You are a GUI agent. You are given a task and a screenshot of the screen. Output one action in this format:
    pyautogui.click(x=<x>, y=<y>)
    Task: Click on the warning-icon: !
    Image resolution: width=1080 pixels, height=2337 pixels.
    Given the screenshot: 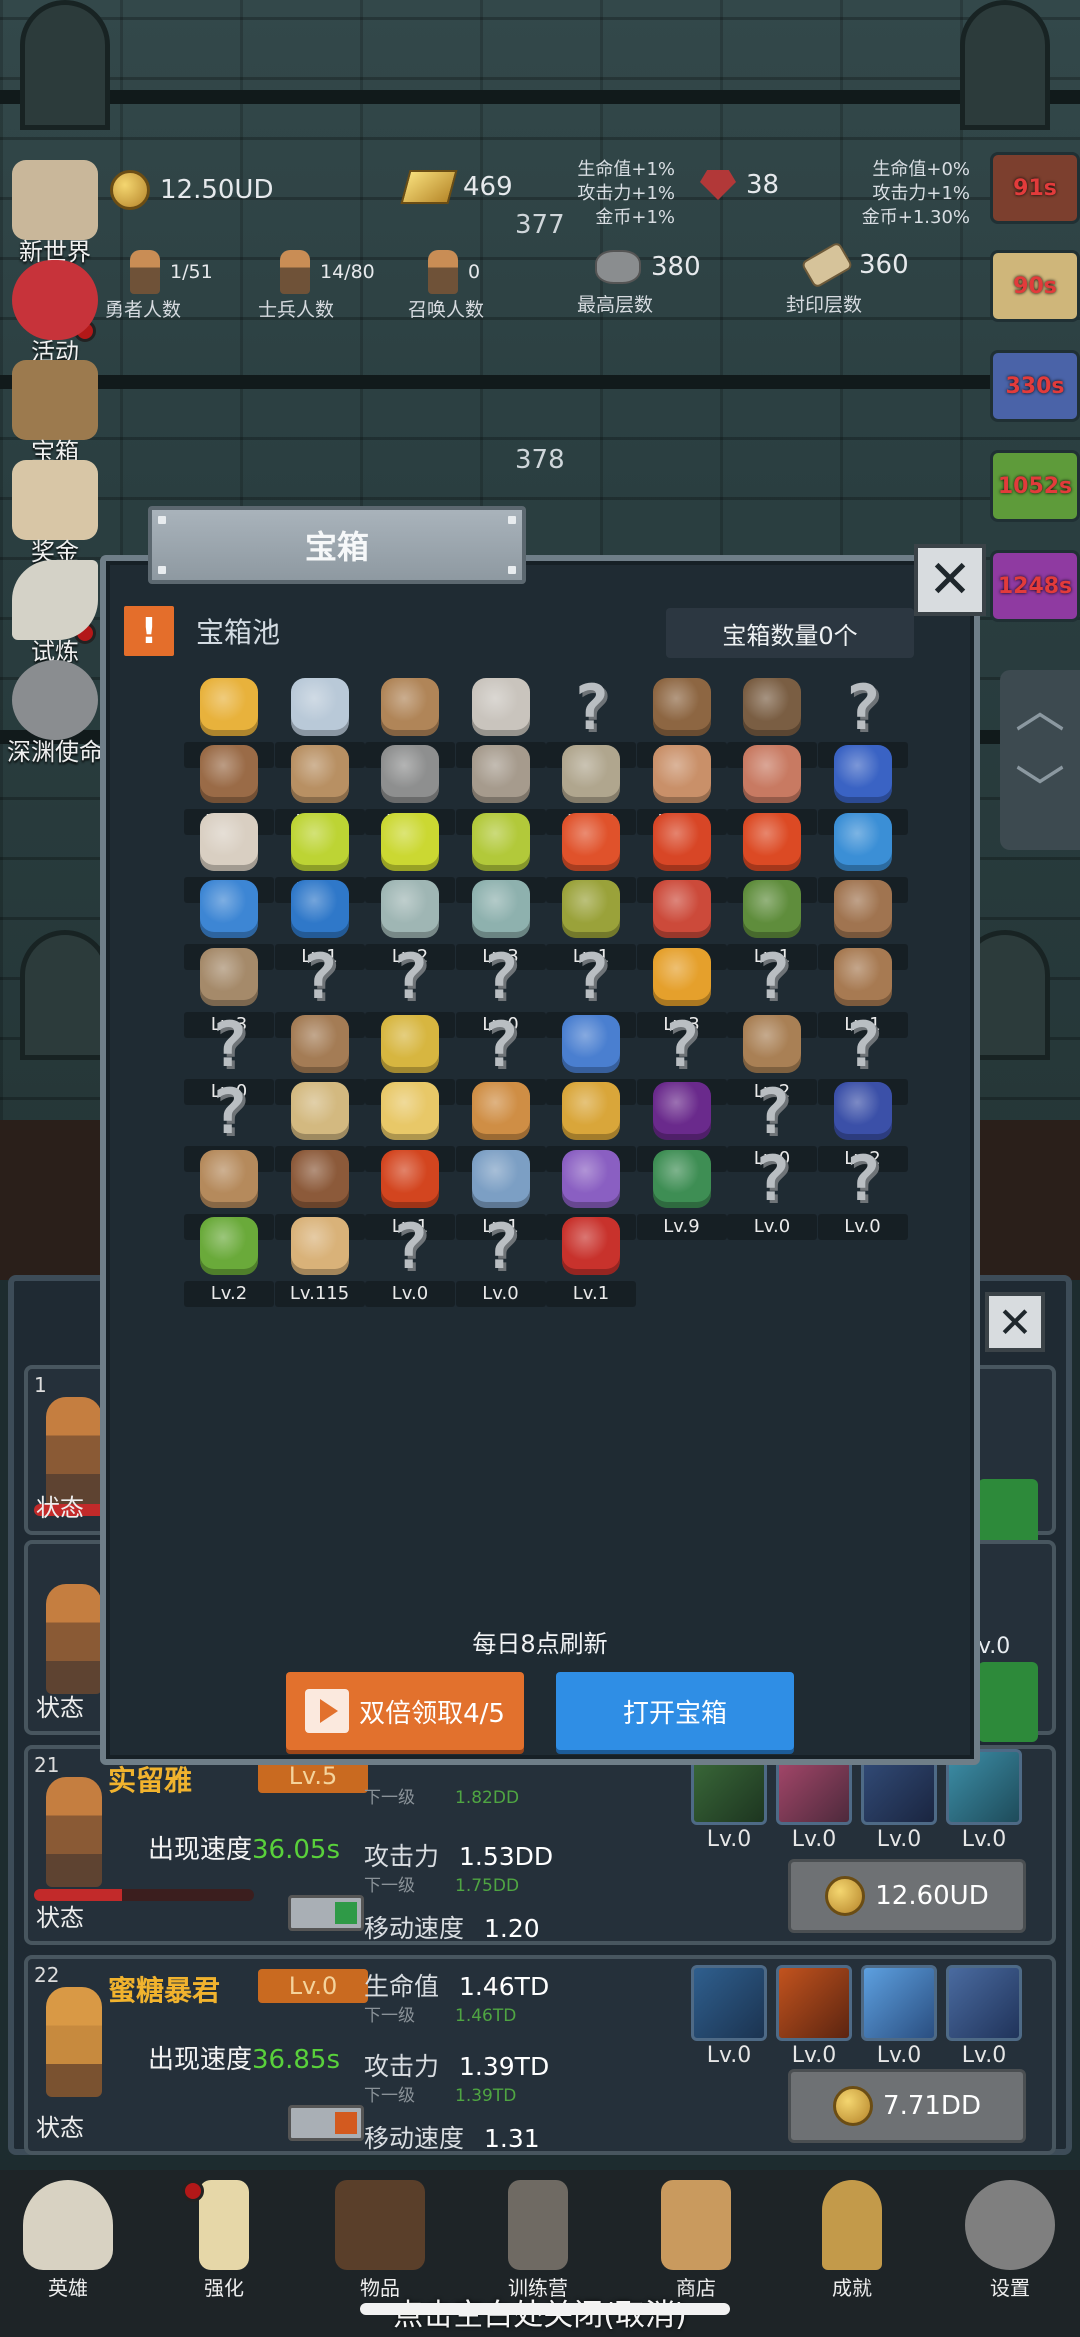 What is the action you would take?
    pyautogui.click(x=149, y=631)
    